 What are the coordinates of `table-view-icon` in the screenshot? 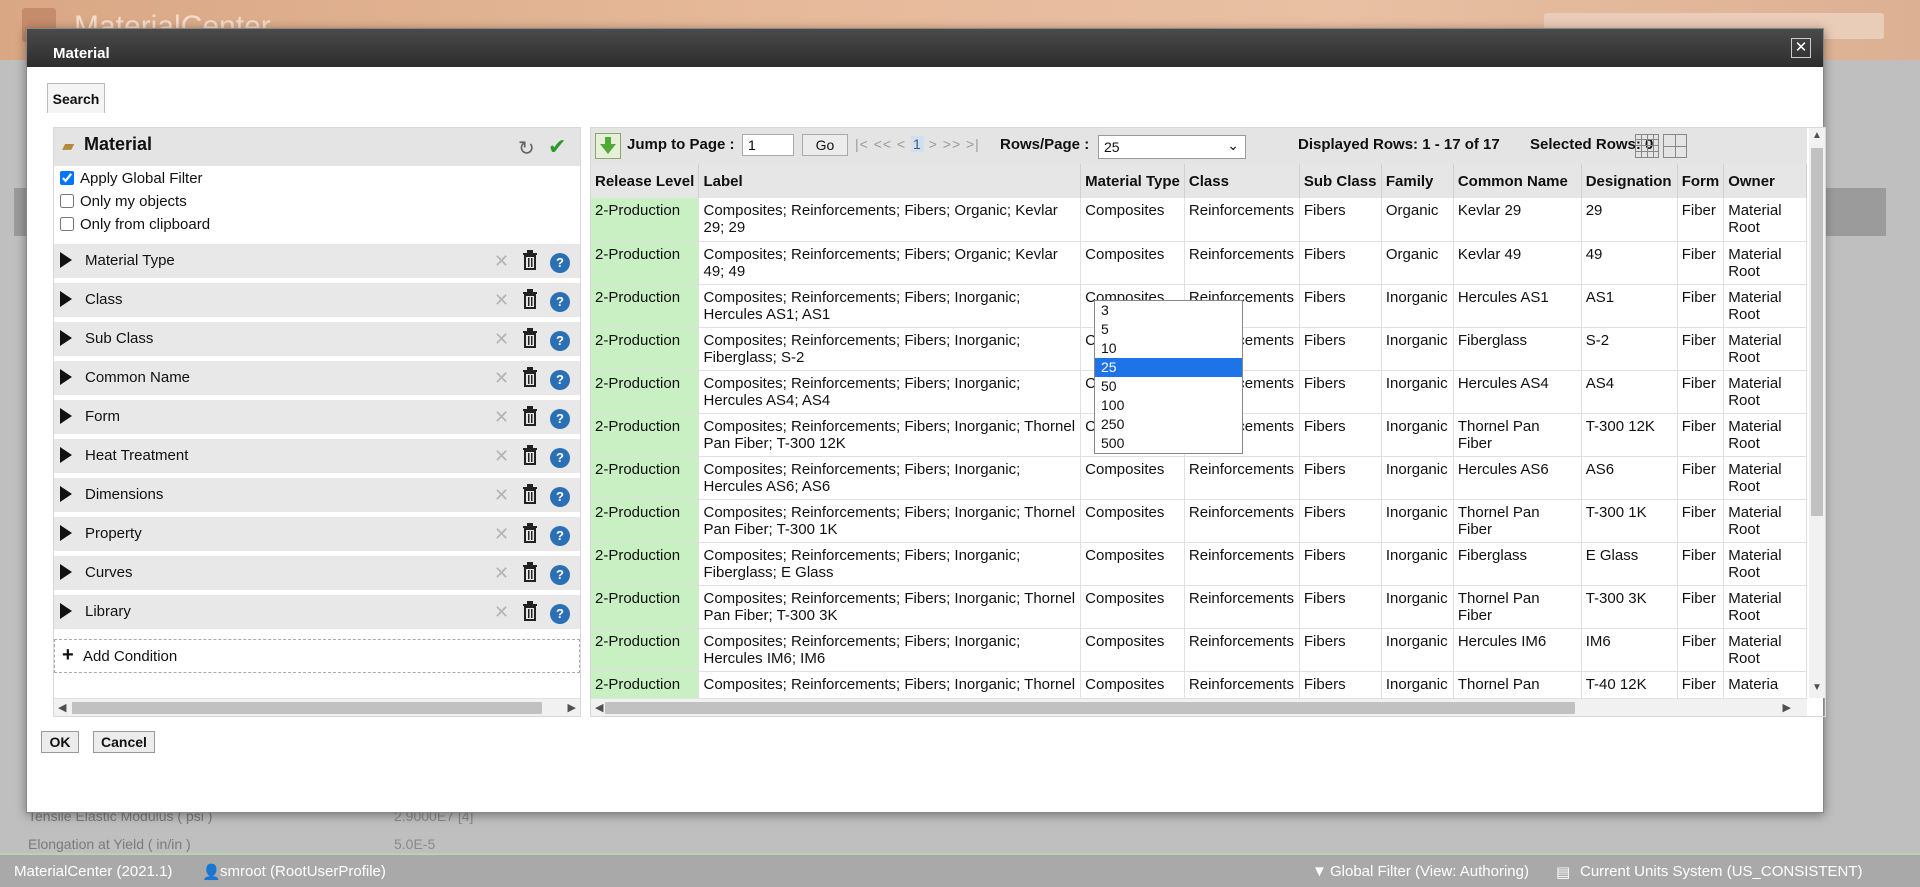 It's located at (1647, 146).